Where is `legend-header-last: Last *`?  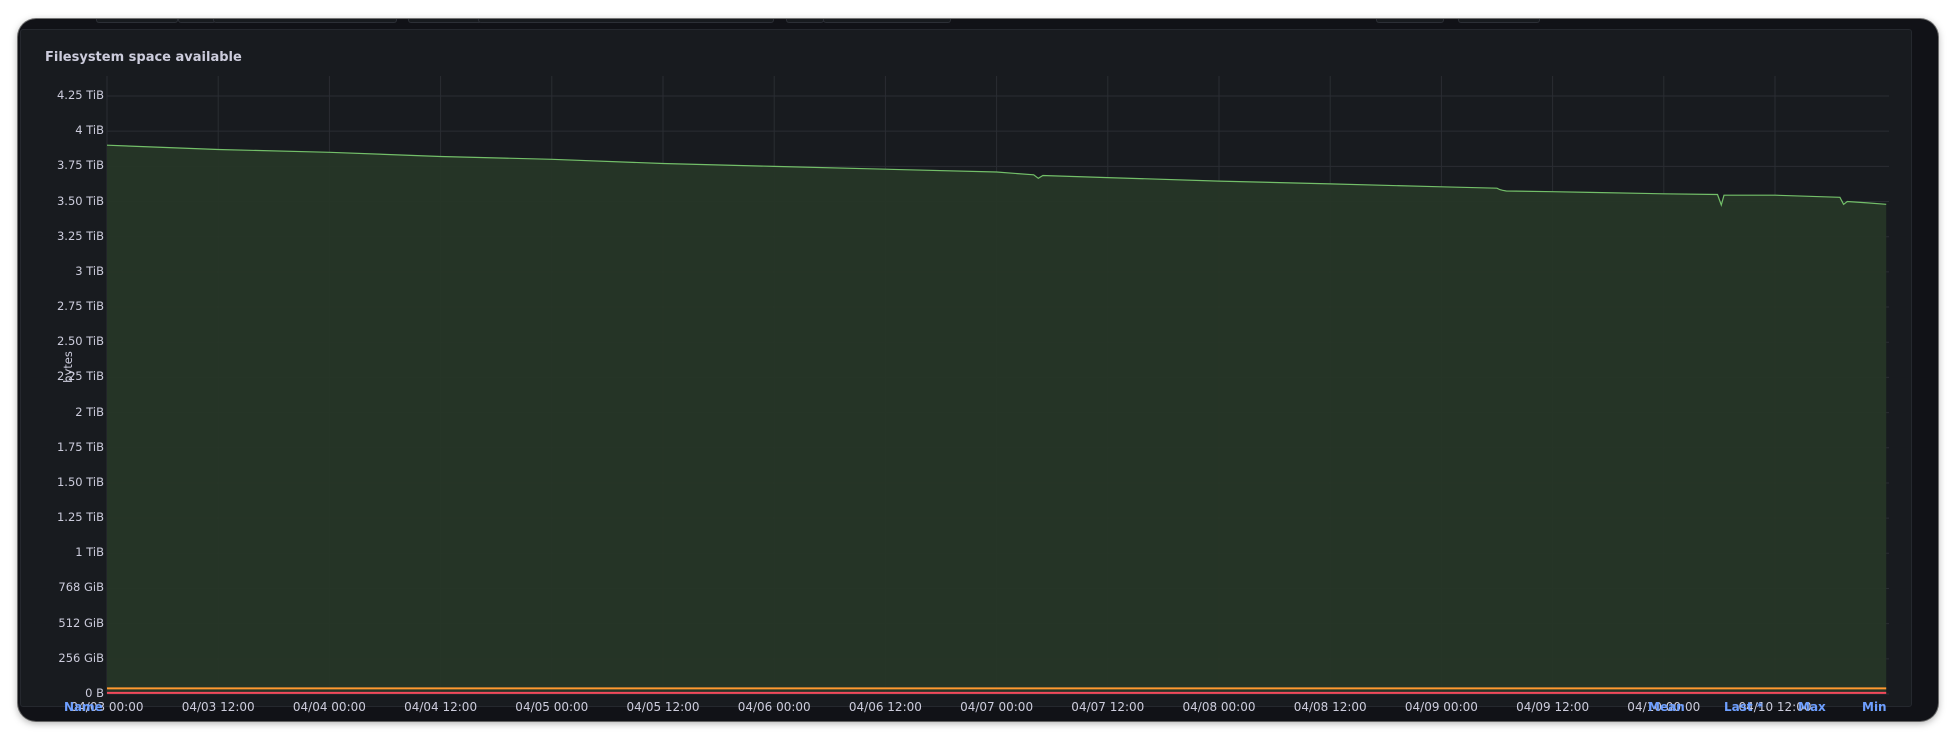 legend-header-last: Last * is located at coordinates (1743, 707).